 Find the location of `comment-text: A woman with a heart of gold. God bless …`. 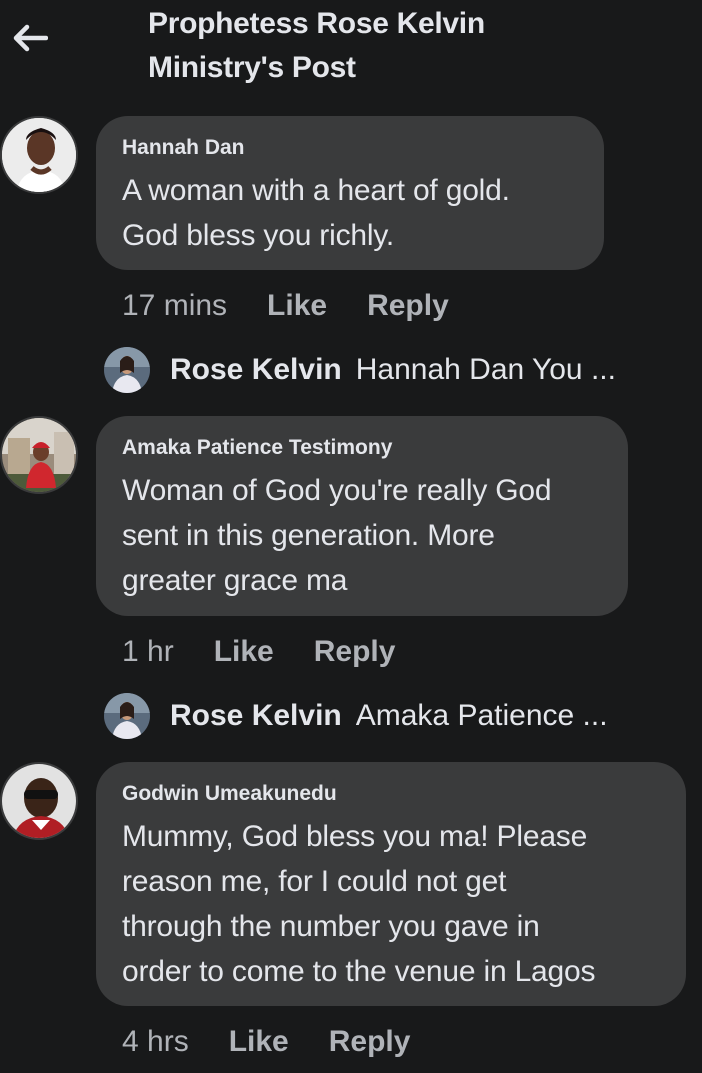

comment-text: A woman with a heart of gold. God bless … is located at coordinates (350, 213).